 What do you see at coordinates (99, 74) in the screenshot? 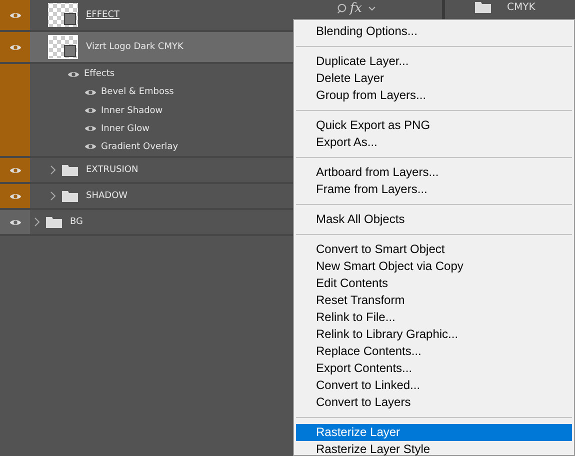
I see `effects-heading: Effects` at bounding box center [99, 74].